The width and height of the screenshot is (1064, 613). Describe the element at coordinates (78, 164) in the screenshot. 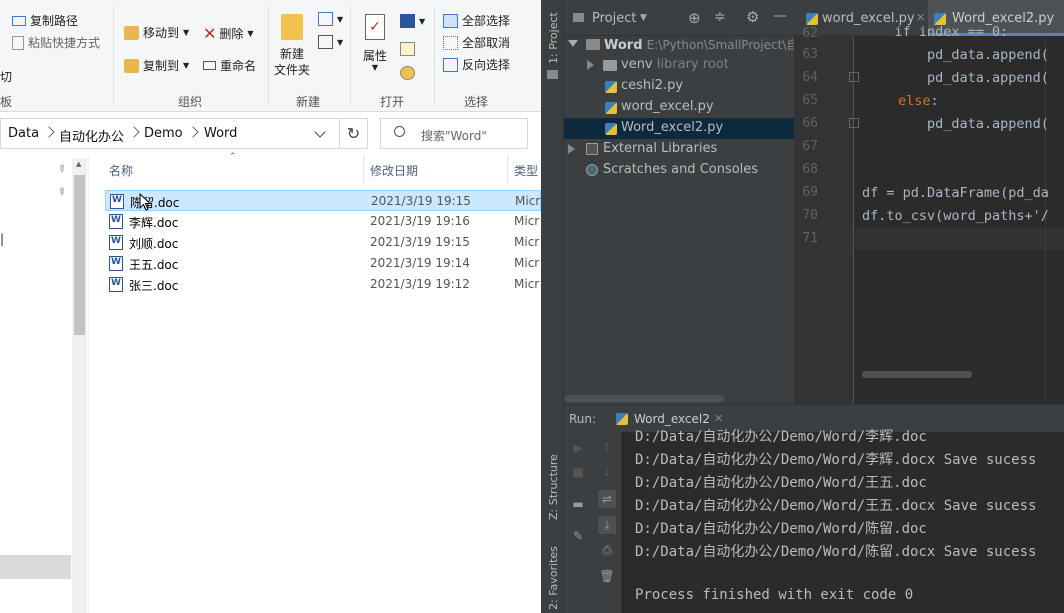

I see `scroll-up-arrow-icon: ▲` at that location.